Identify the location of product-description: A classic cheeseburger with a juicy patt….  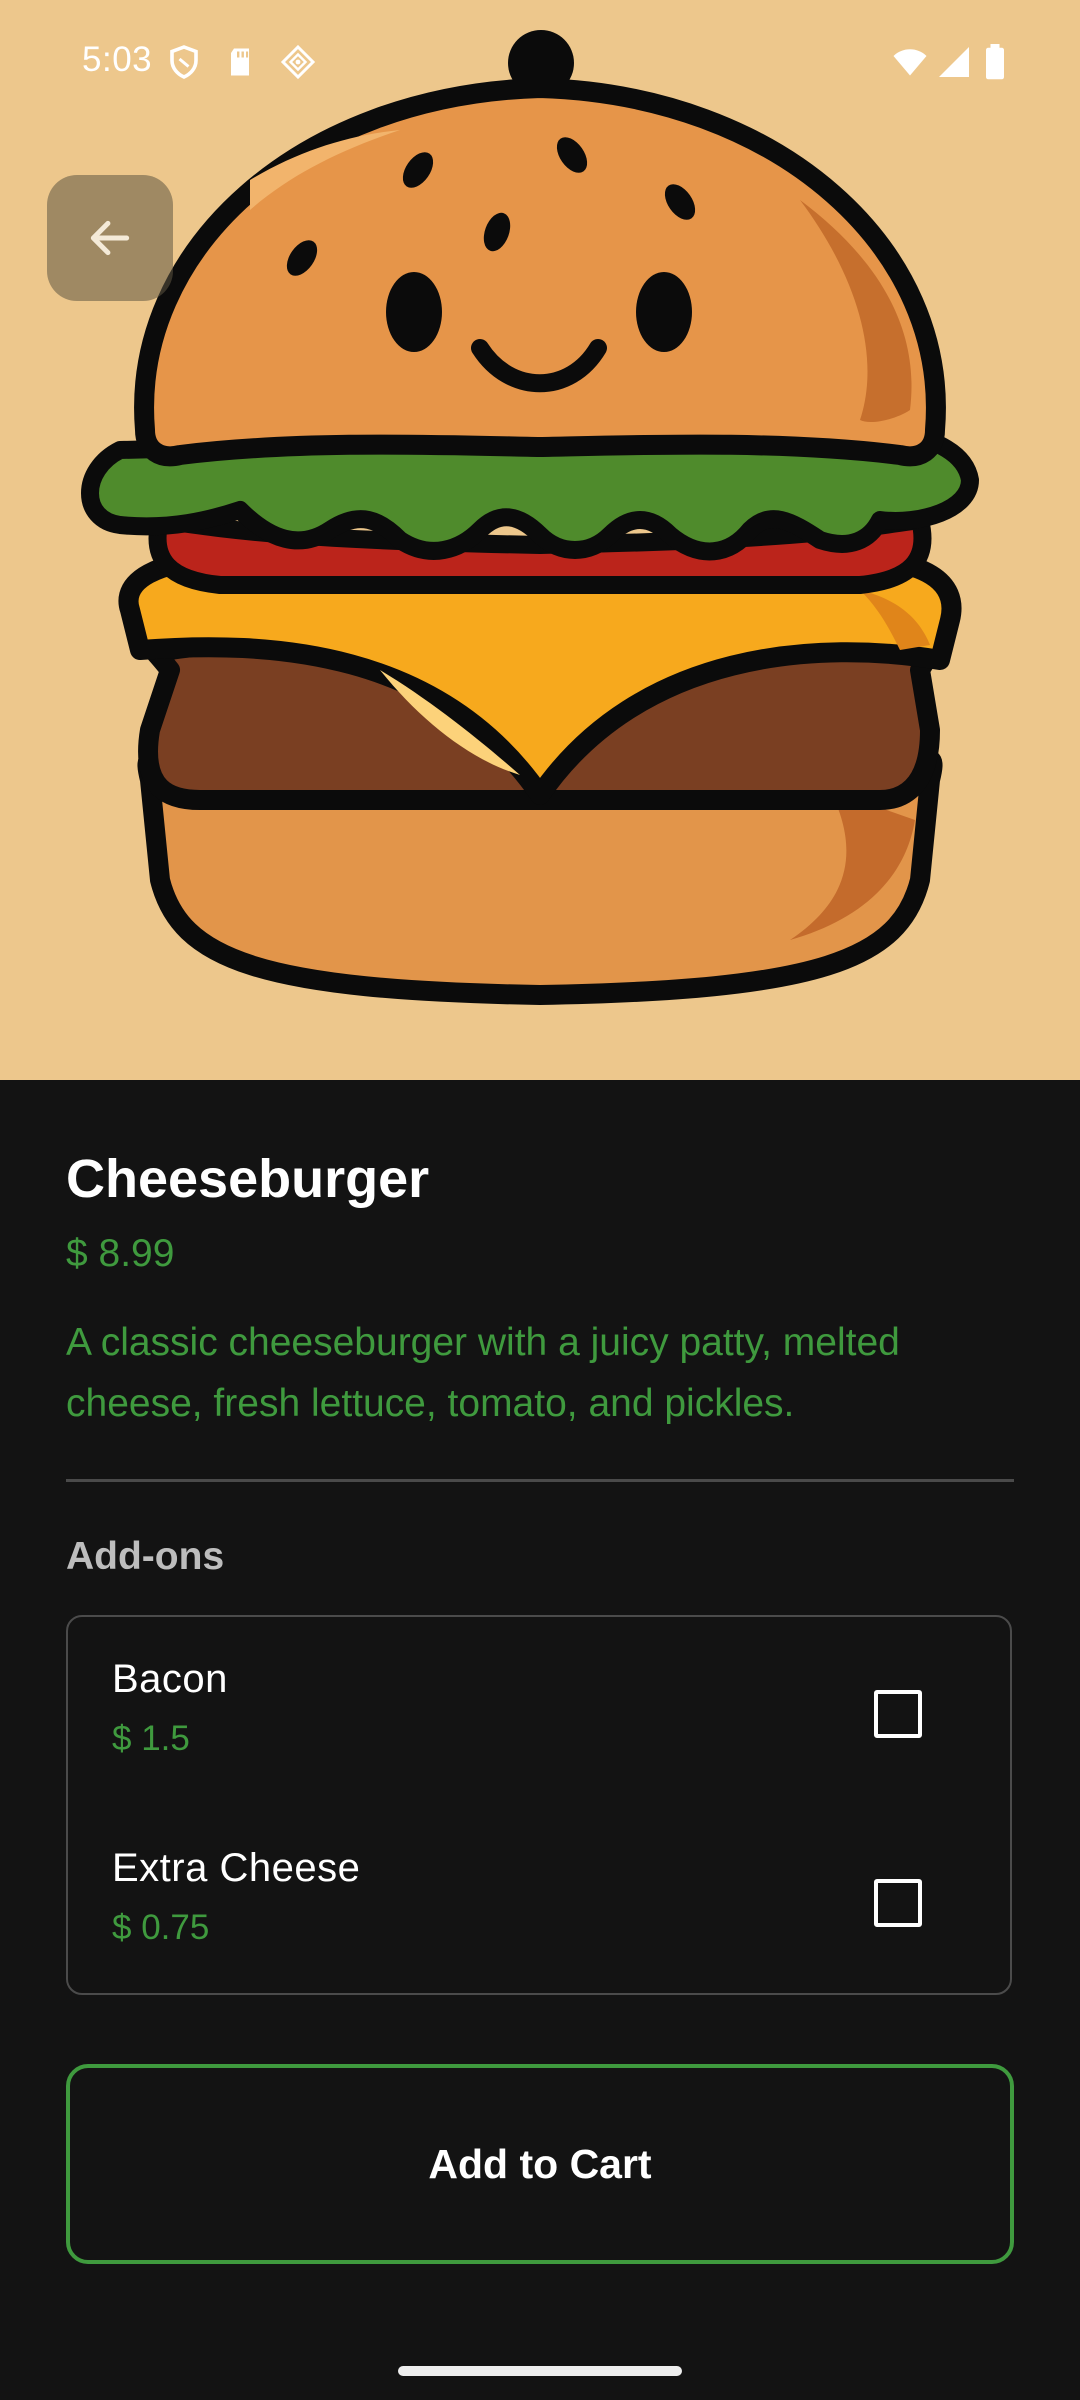
(483, 1373).